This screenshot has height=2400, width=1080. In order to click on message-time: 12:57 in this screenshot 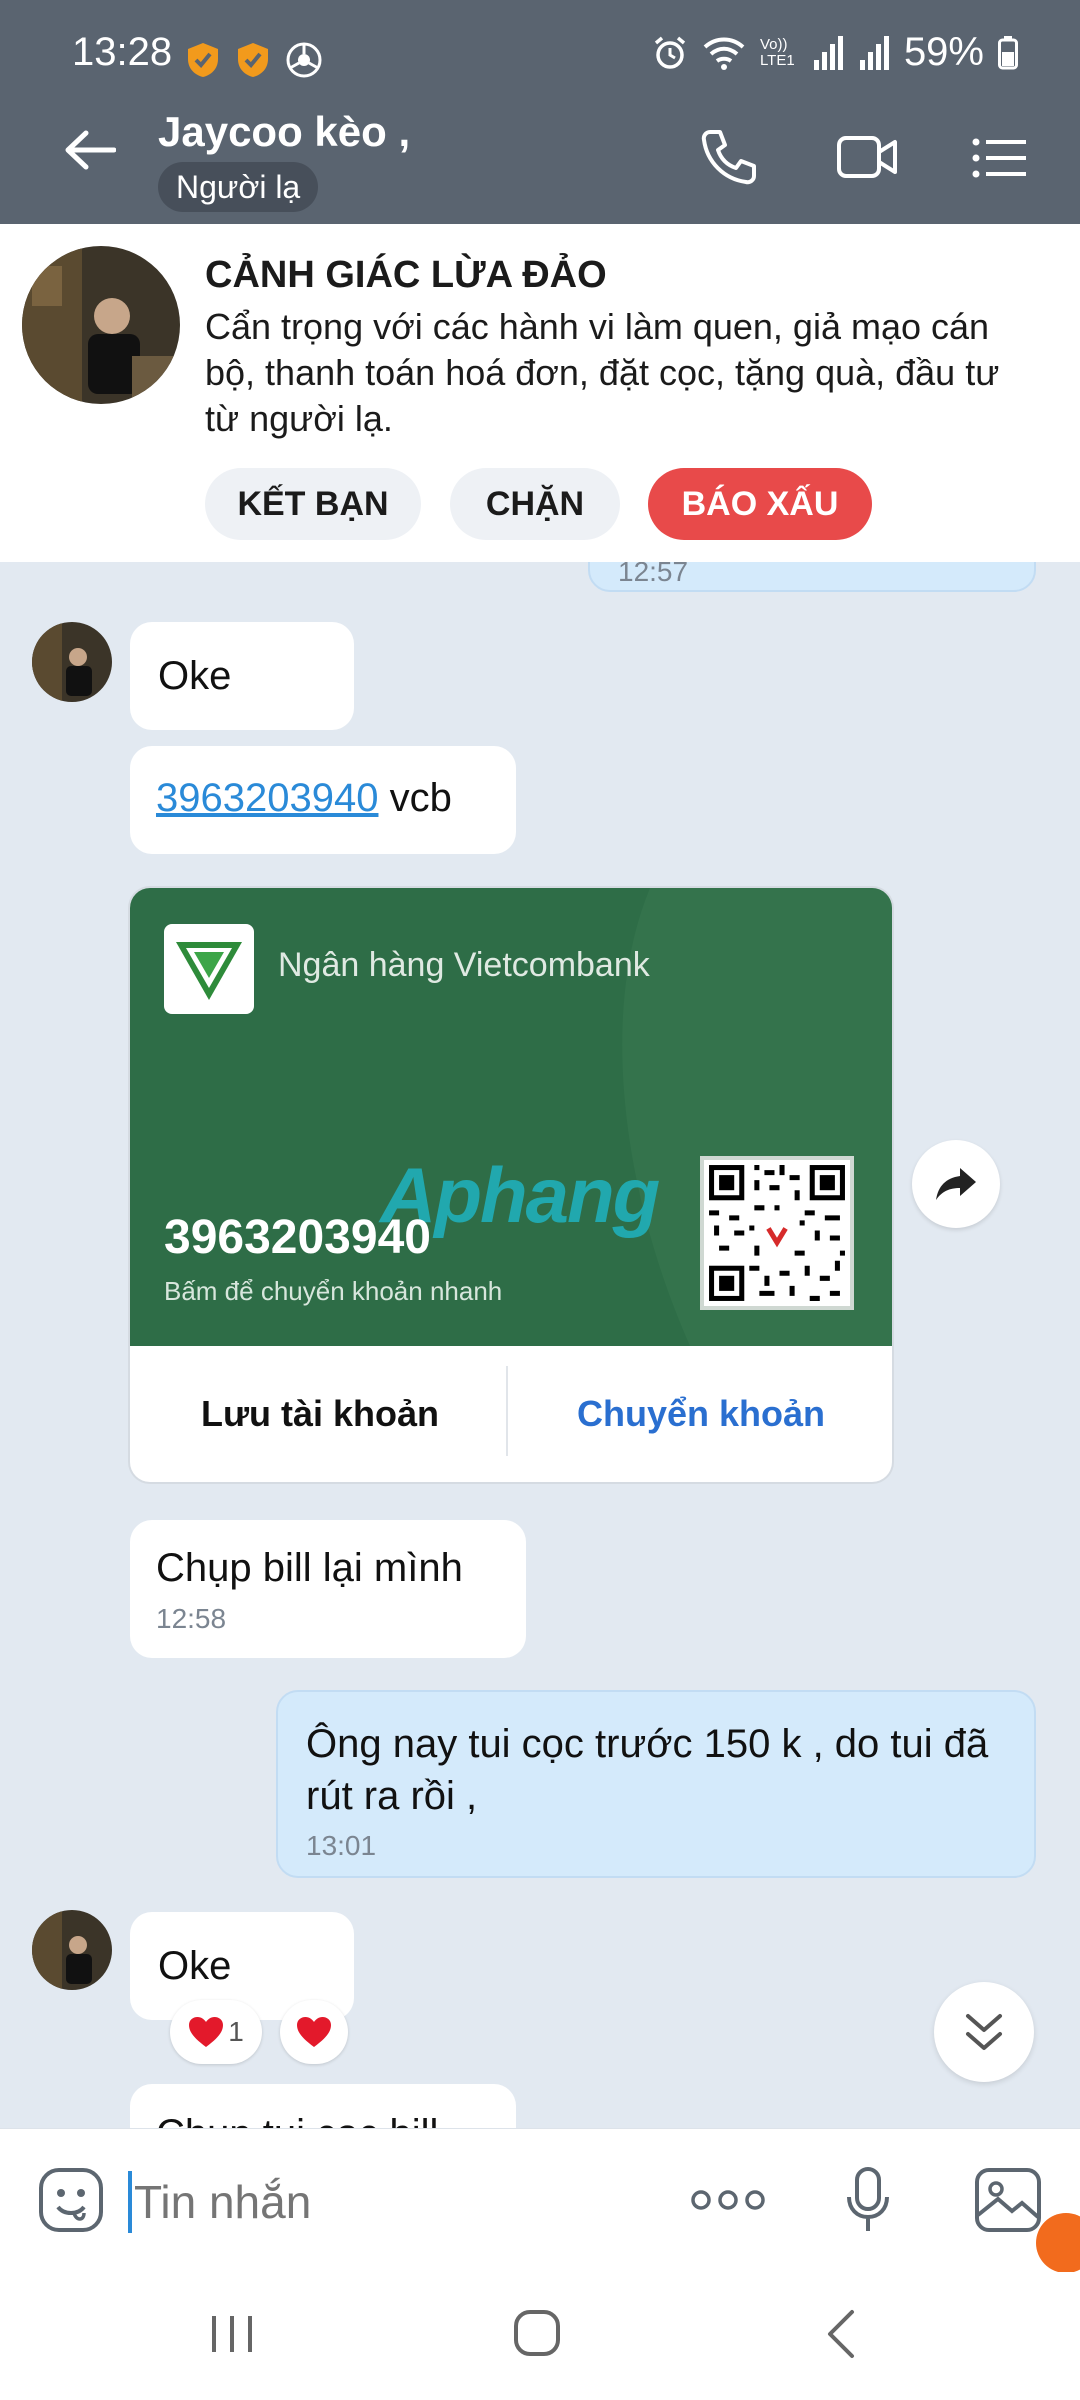, I will do `click(653, 574)`.